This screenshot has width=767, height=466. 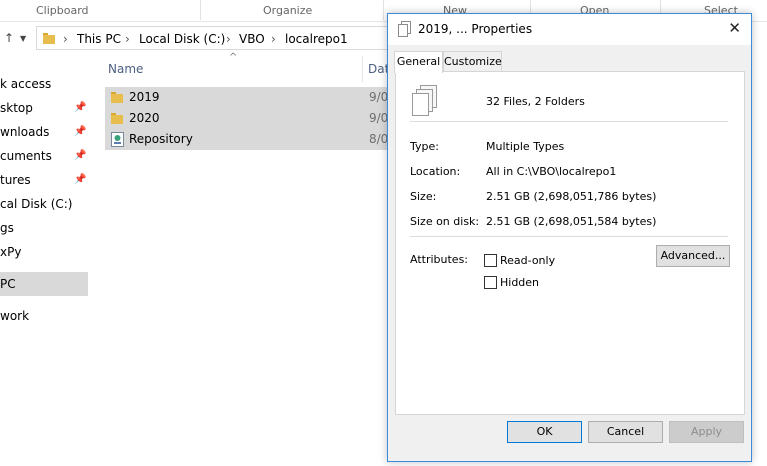 What do you see at coordinates (62, 10) in the screenshot?
I see `ribbon-group-clipboard: Clipboard` at bounding box center [62, 10].